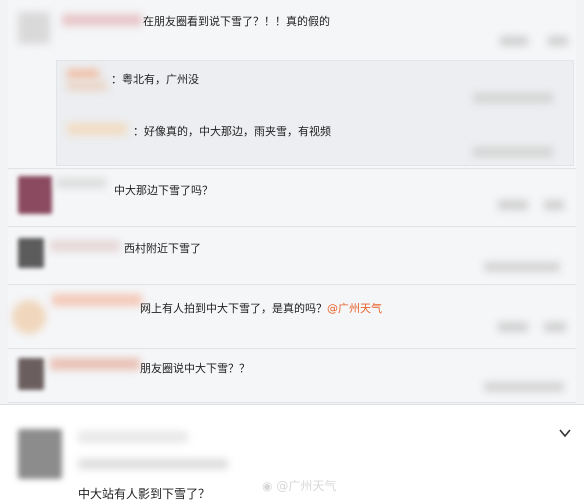 Image resolution: width=584 pixels, height=504 pixels. I want to click on chevron-down-icon, so click(565, 433).